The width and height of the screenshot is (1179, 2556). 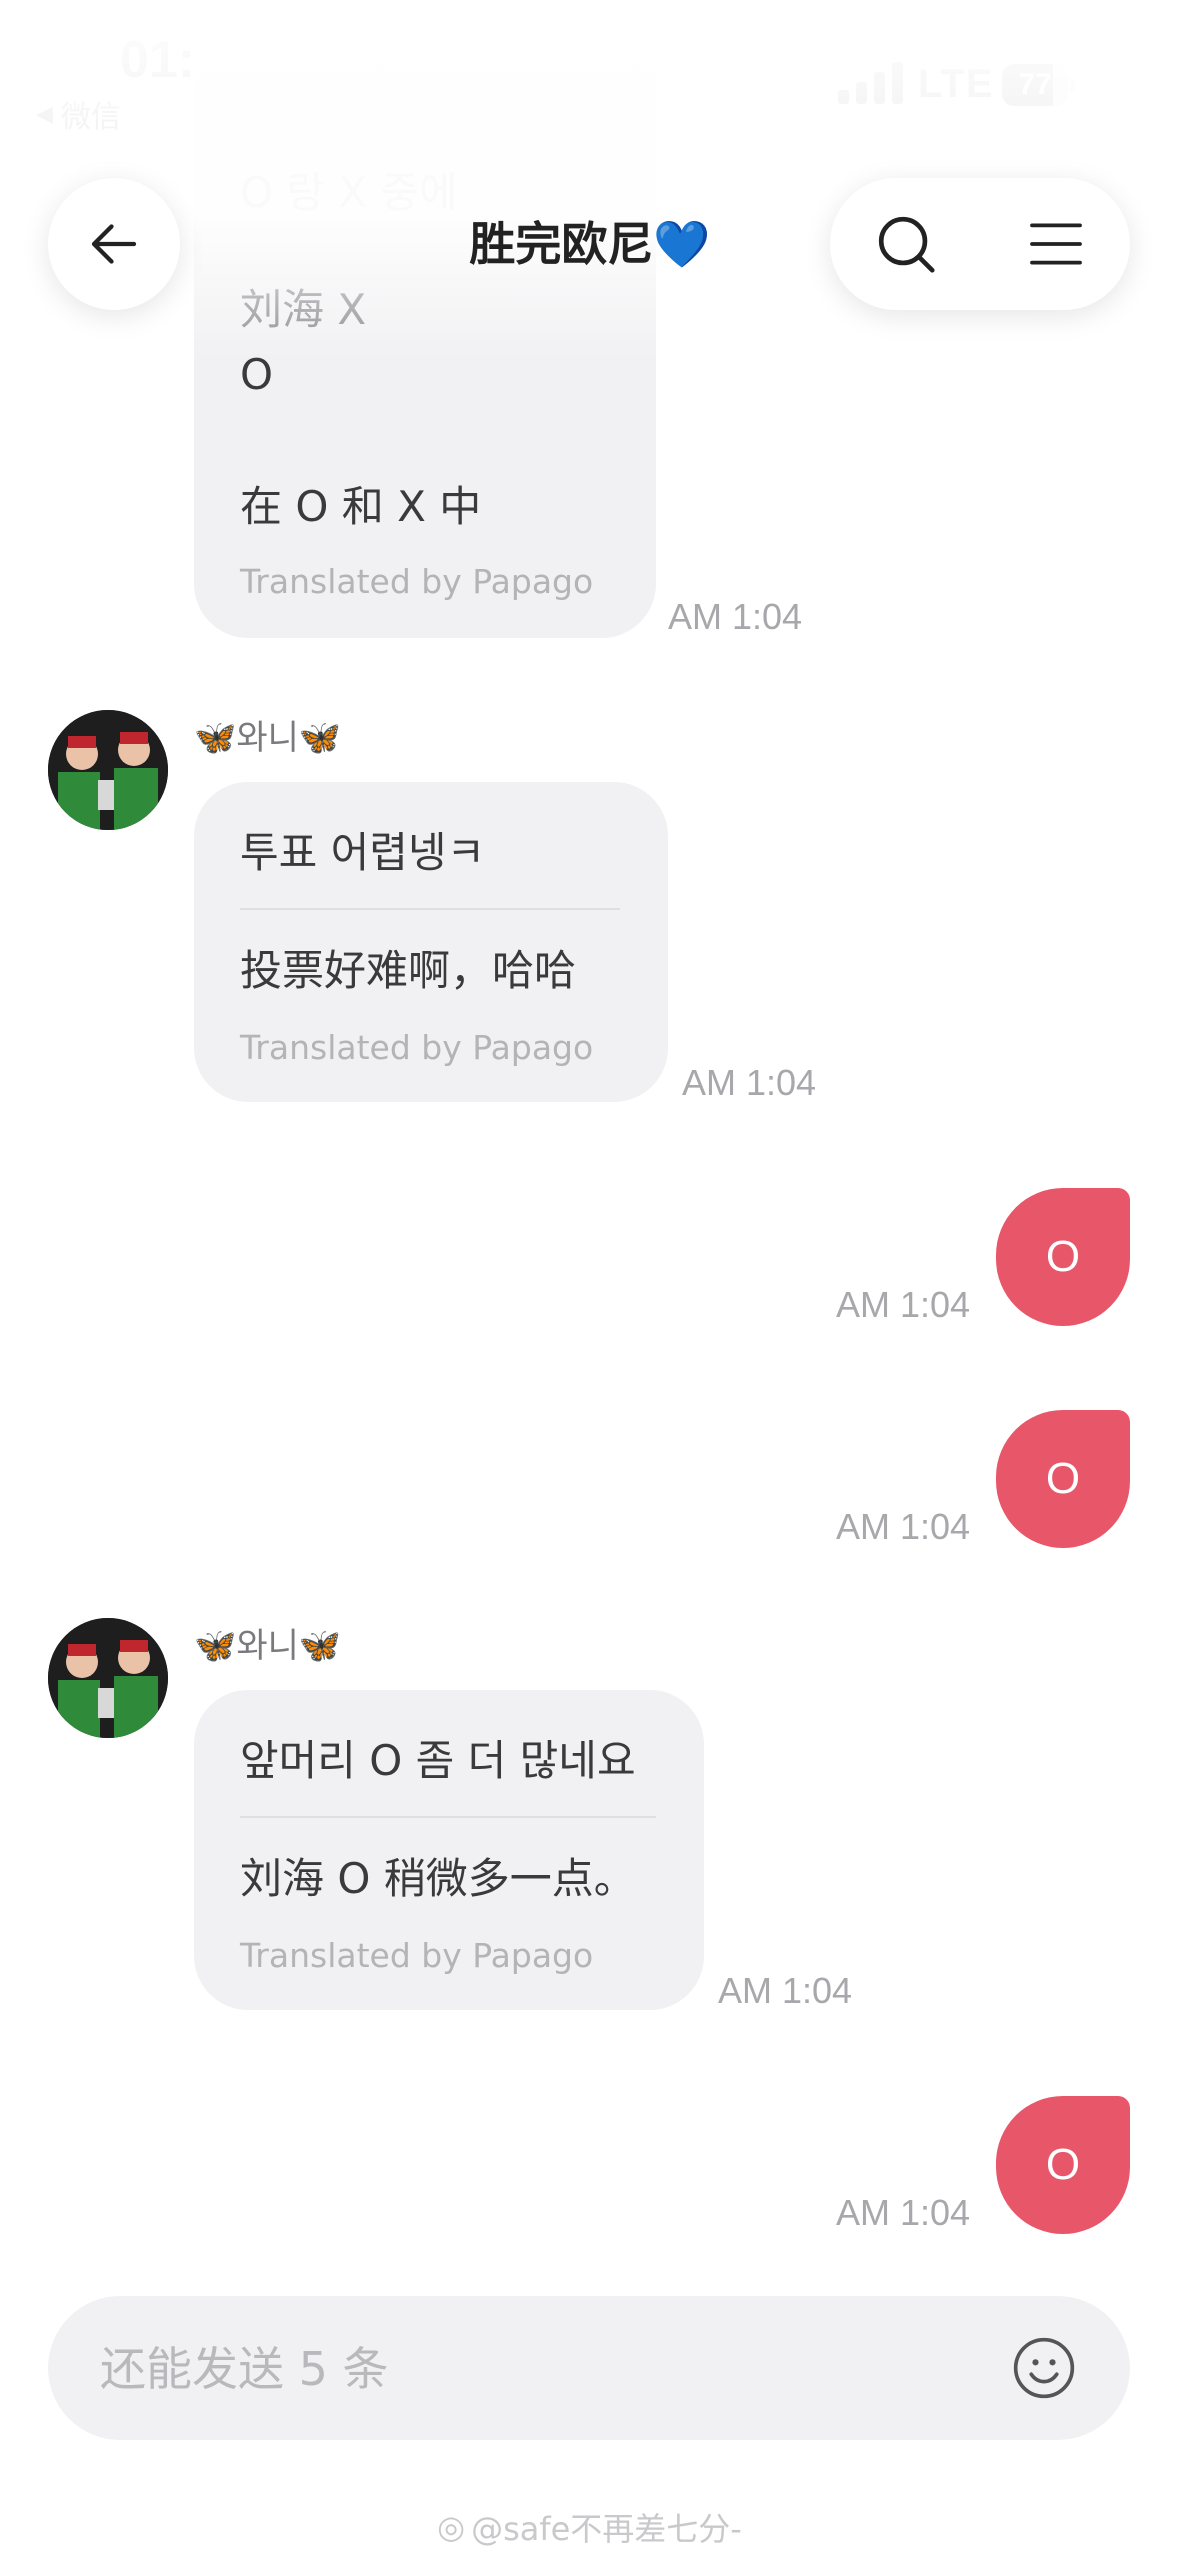 I want to click on emoji-button, so click(x=1044, y=2368).